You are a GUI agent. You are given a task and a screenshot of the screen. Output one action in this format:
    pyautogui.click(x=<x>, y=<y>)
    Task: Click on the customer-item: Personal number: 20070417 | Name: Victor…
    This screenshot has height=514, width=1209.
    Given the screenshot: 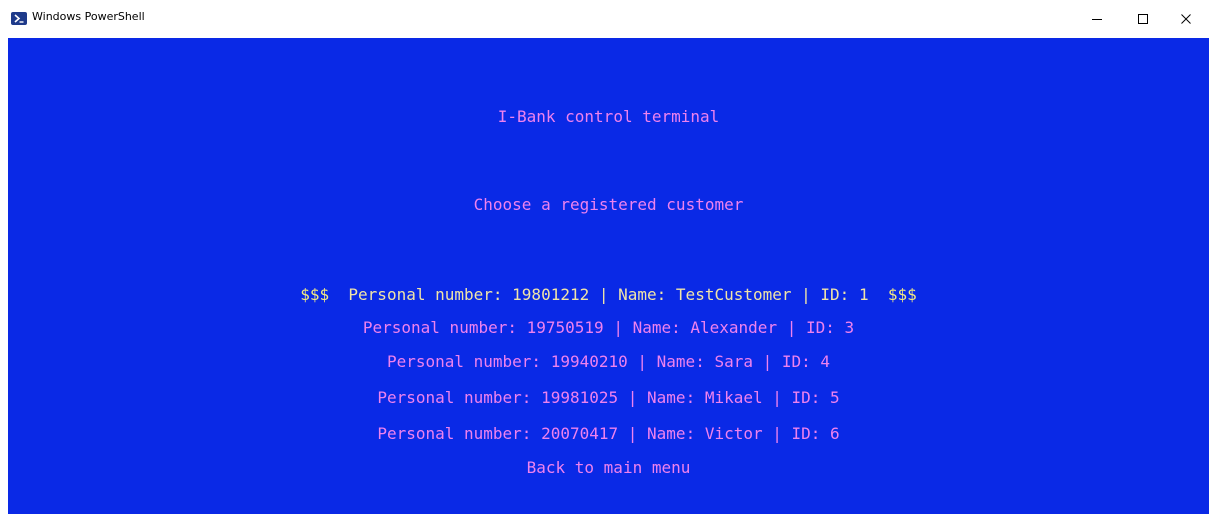 What is the action you would take?
    pyautogui.click(x=608, y=434)
    